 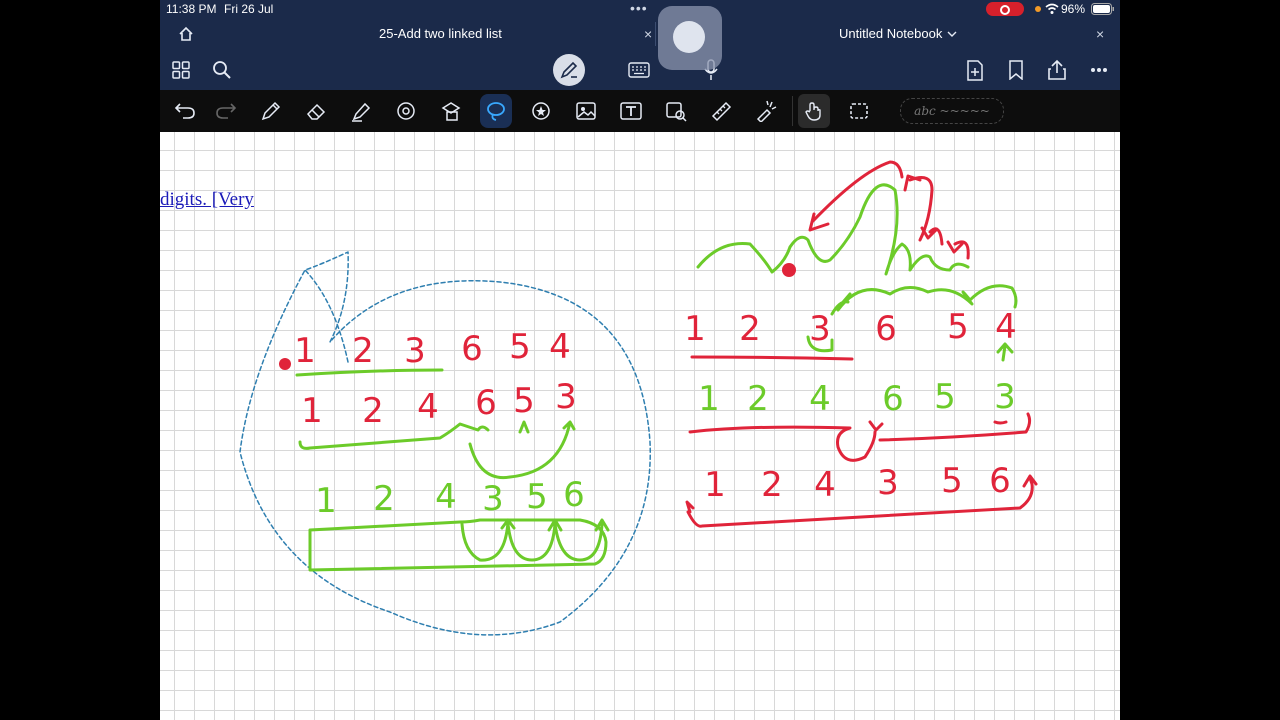 I want to click on eraser-icon, so click(x=316, y=111).